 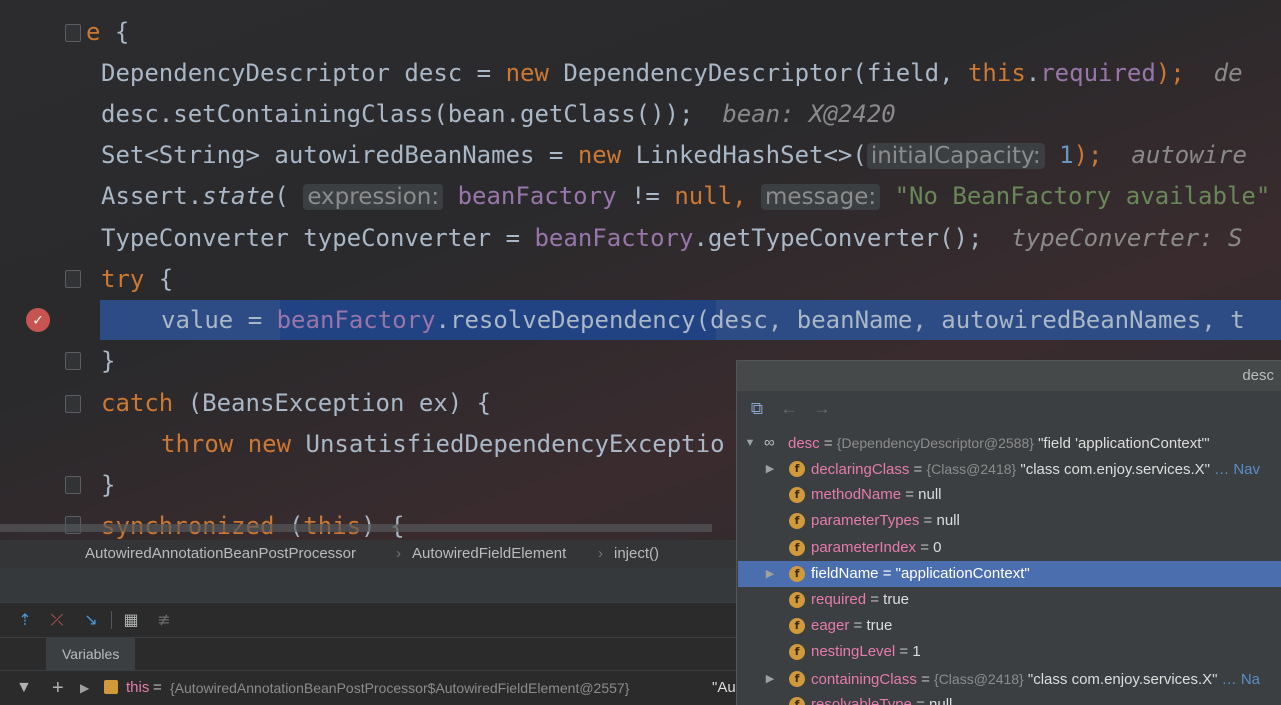 What do you see at coordinates (508, 444) in the screenshot?
I see `code-token: UnsatisfiedDependencyExceptio` at bounding box center [508, 444].